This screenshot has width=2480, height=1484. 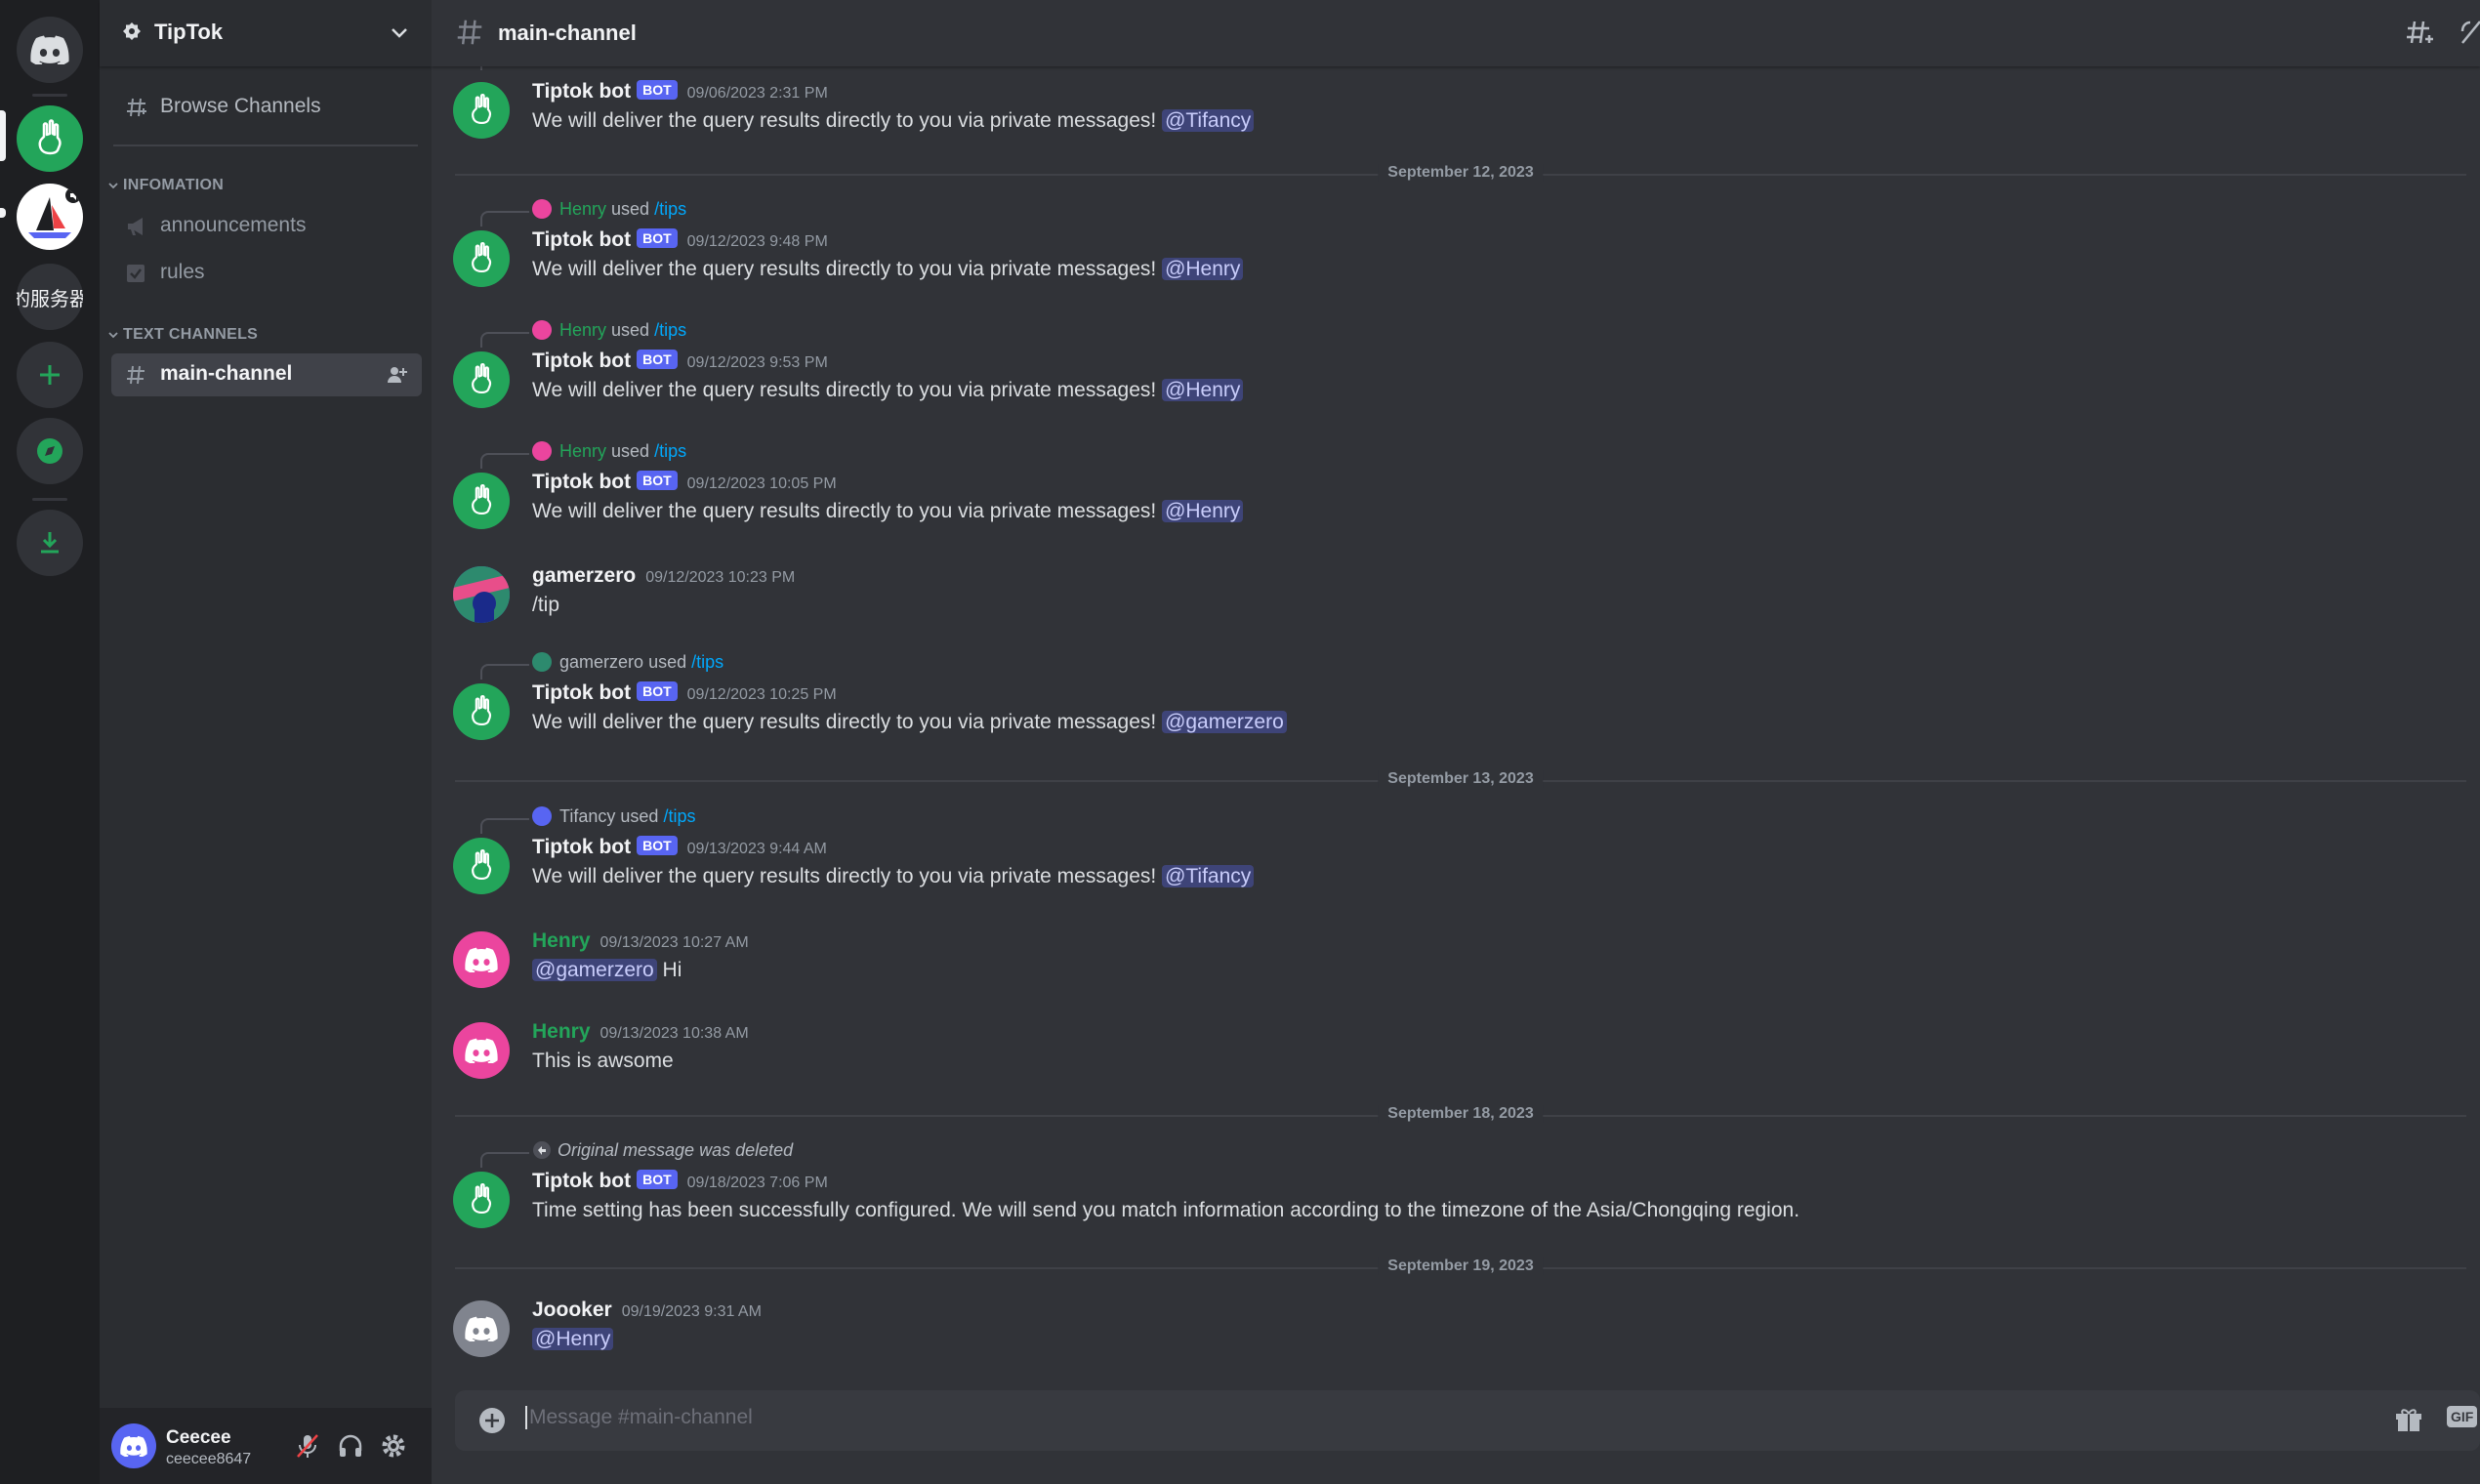 What do you see at coordinates (351, 1446) in the screenshot?
I see `headphones-icon` at bounding box center [351, 1446].